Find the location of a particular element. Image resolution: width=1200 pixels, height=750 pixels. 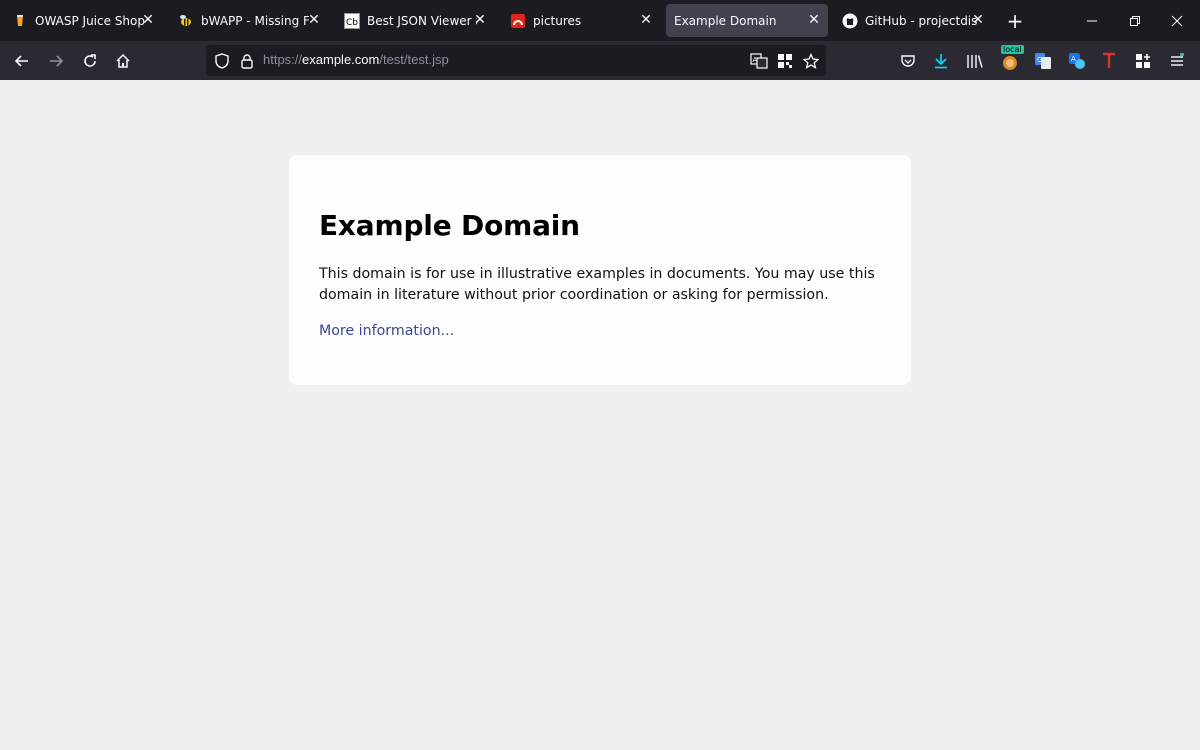

page-title: Example Domain is located at coordinates (449, 225).